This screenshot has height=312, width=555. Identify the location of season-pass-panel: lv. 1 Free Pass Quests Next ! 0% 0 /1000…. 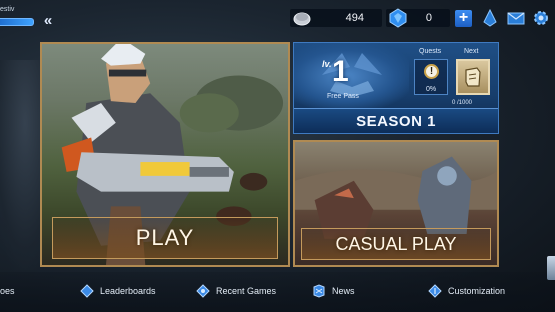
(396, 88).